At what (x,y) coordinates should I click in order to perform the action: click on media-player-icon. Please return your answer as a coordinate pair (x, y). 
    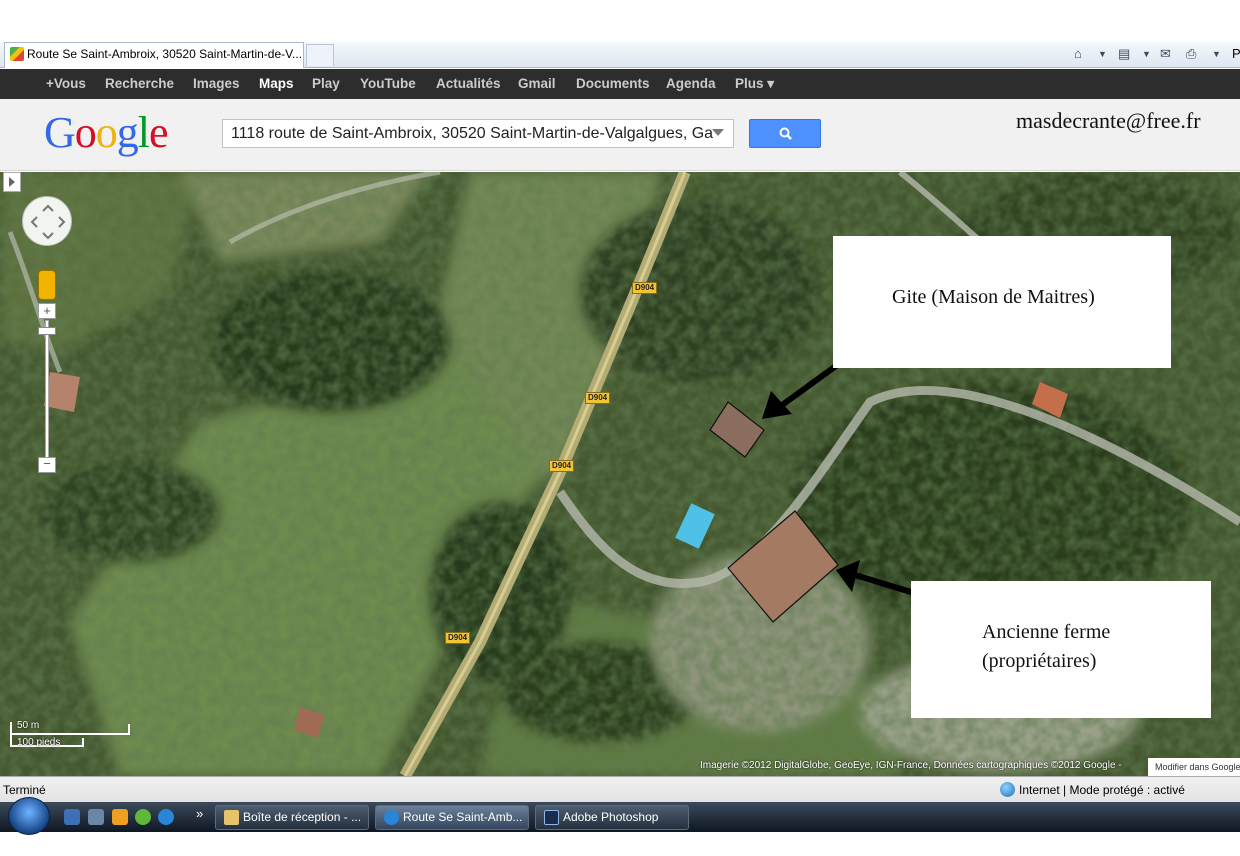
    Looking at the image, I should click on (120, 817).